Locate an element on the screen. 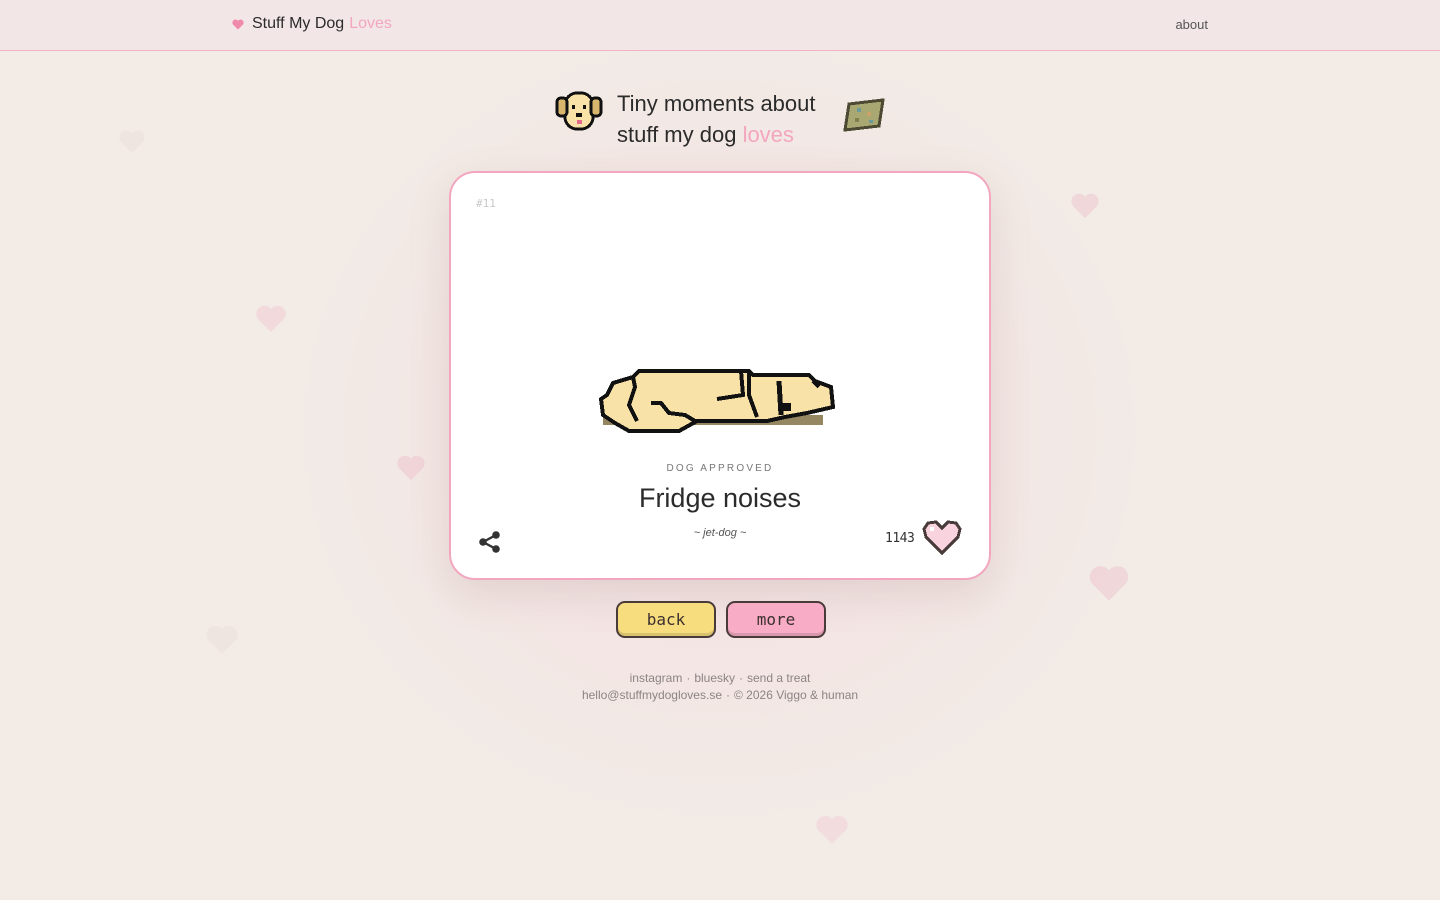 The height and width of the screenshot is (900, 1440). bluesky-link: bluesky is located at coordinates (714, 678).